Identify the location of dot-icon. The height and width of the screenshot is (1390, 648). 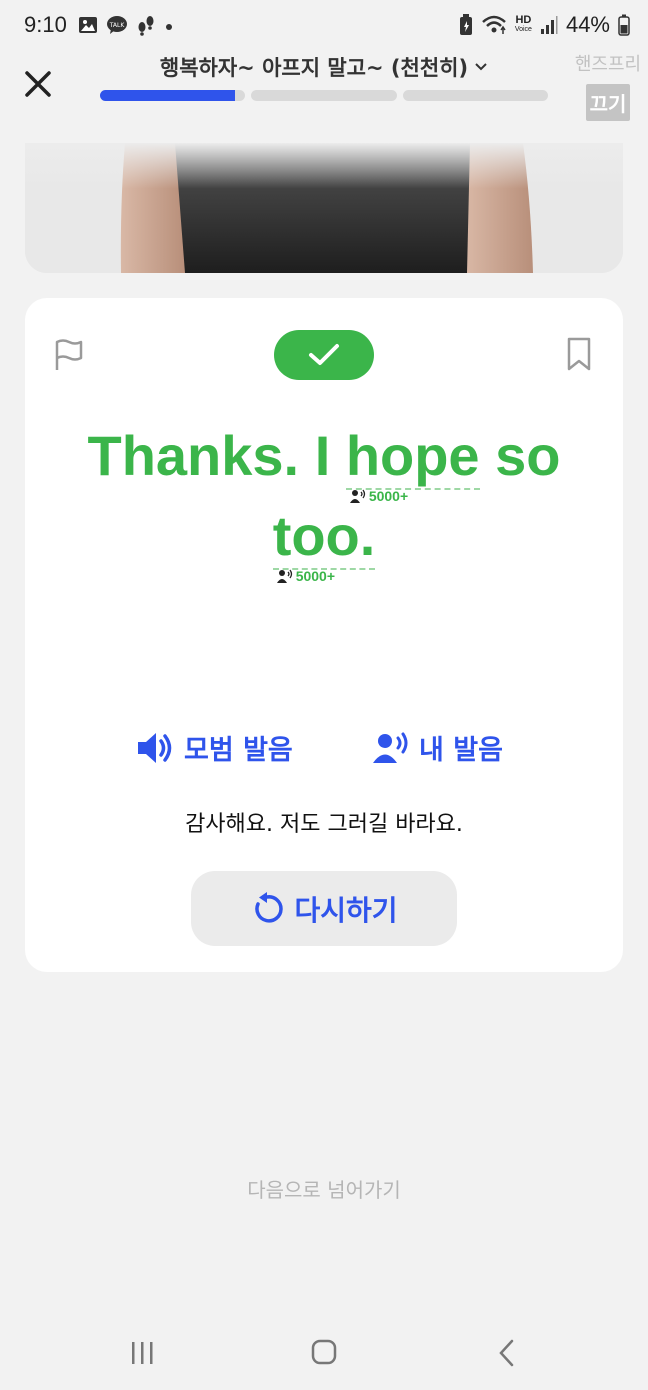
(169, 27).